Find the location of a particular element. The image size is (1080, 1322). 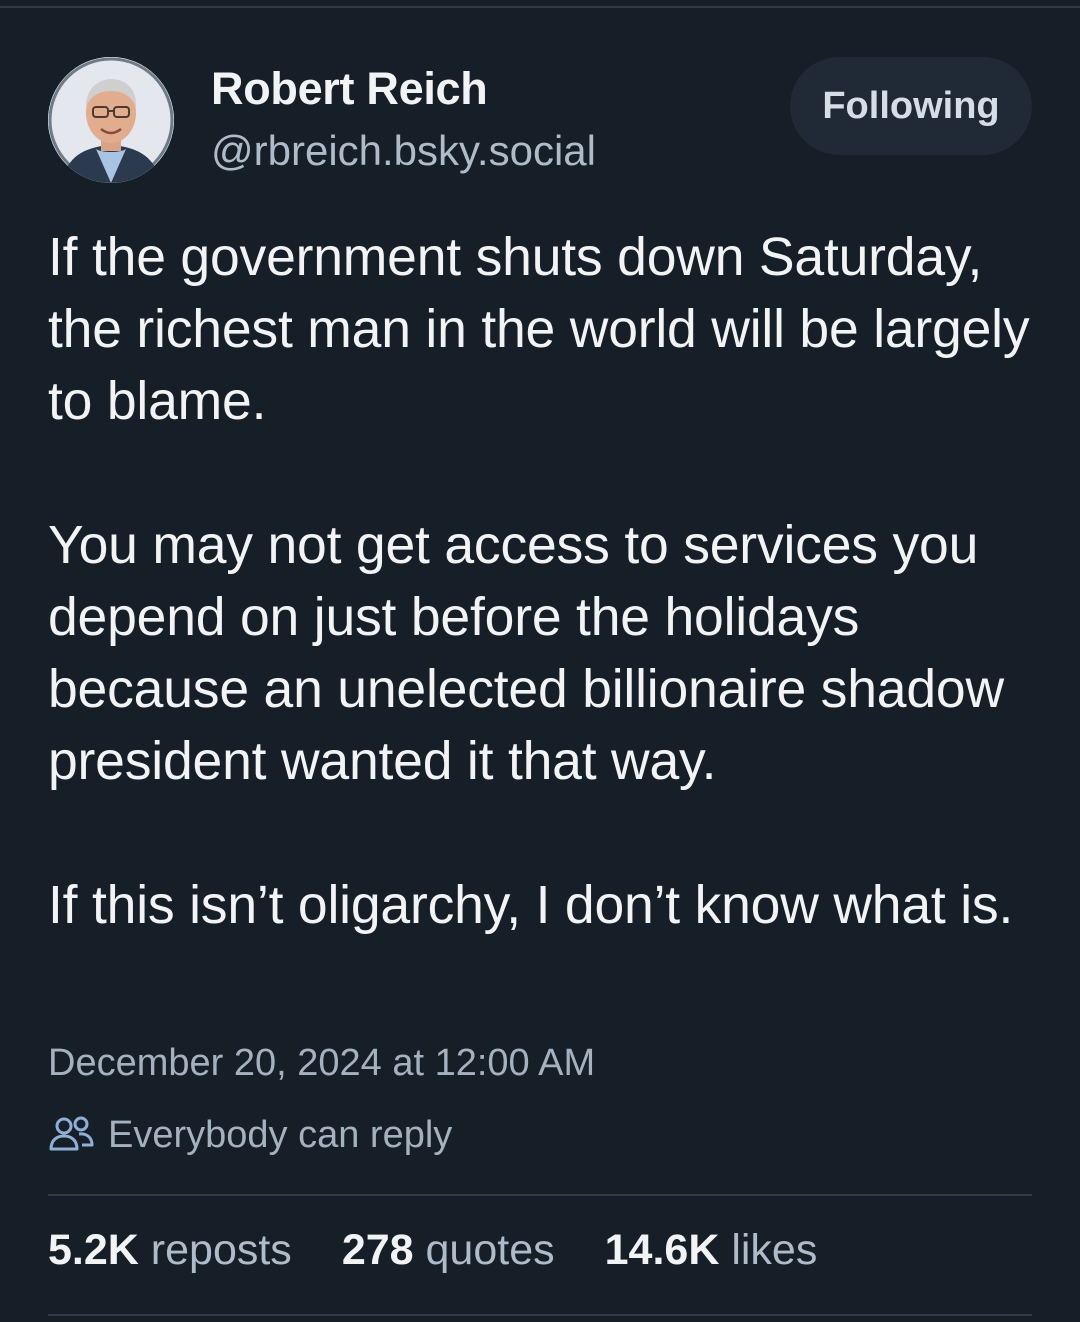

reposts-stat: 5.2K reposts is located at coordinates (170, 1250).